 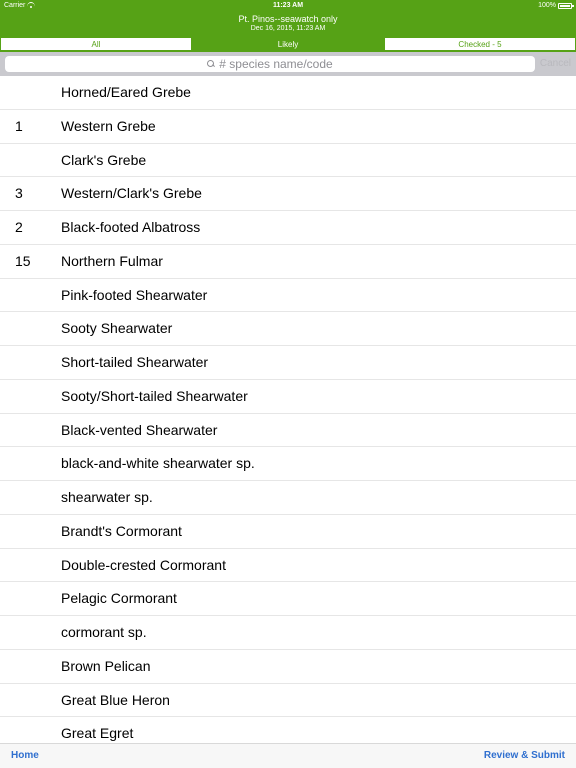 I want to click on search-bar: # species name/code Cancel, so click(x=288, y=64).